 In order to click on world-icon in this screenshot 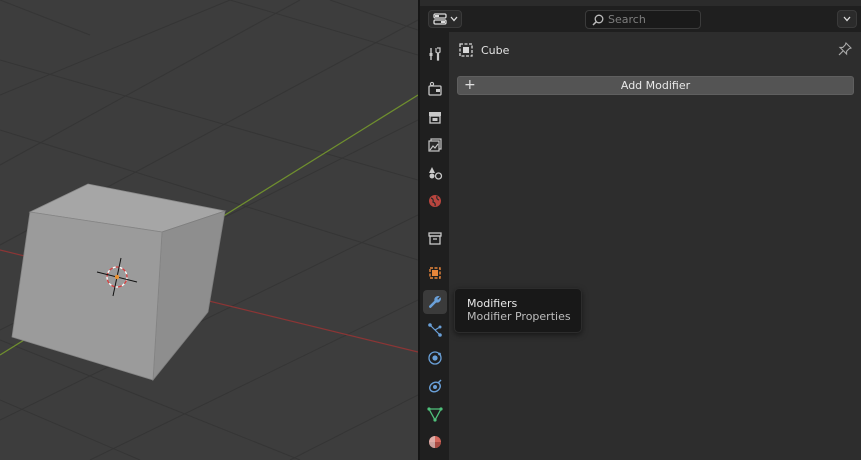, I will do `click(435, 201)`.